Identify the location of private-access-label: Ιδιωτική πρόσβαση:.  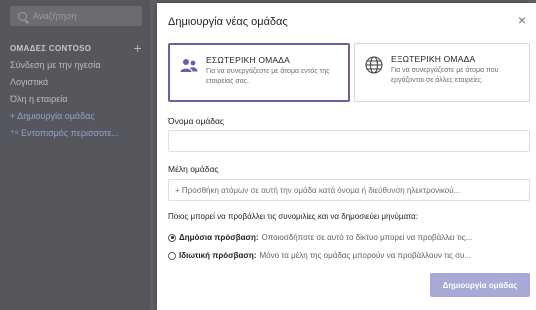
(218, 255).